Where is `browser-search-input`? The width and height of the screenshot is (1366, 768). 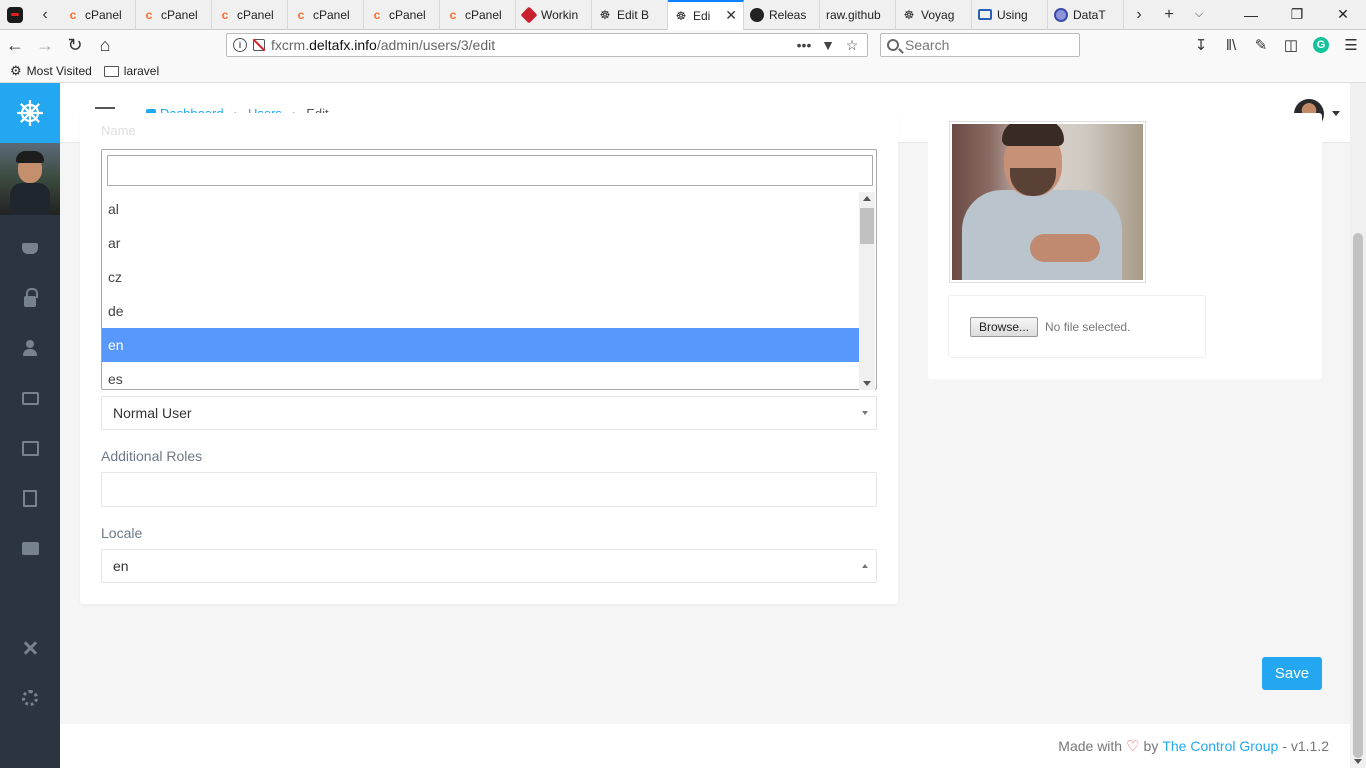 browser-search-input is located at coordinates (985, 45).